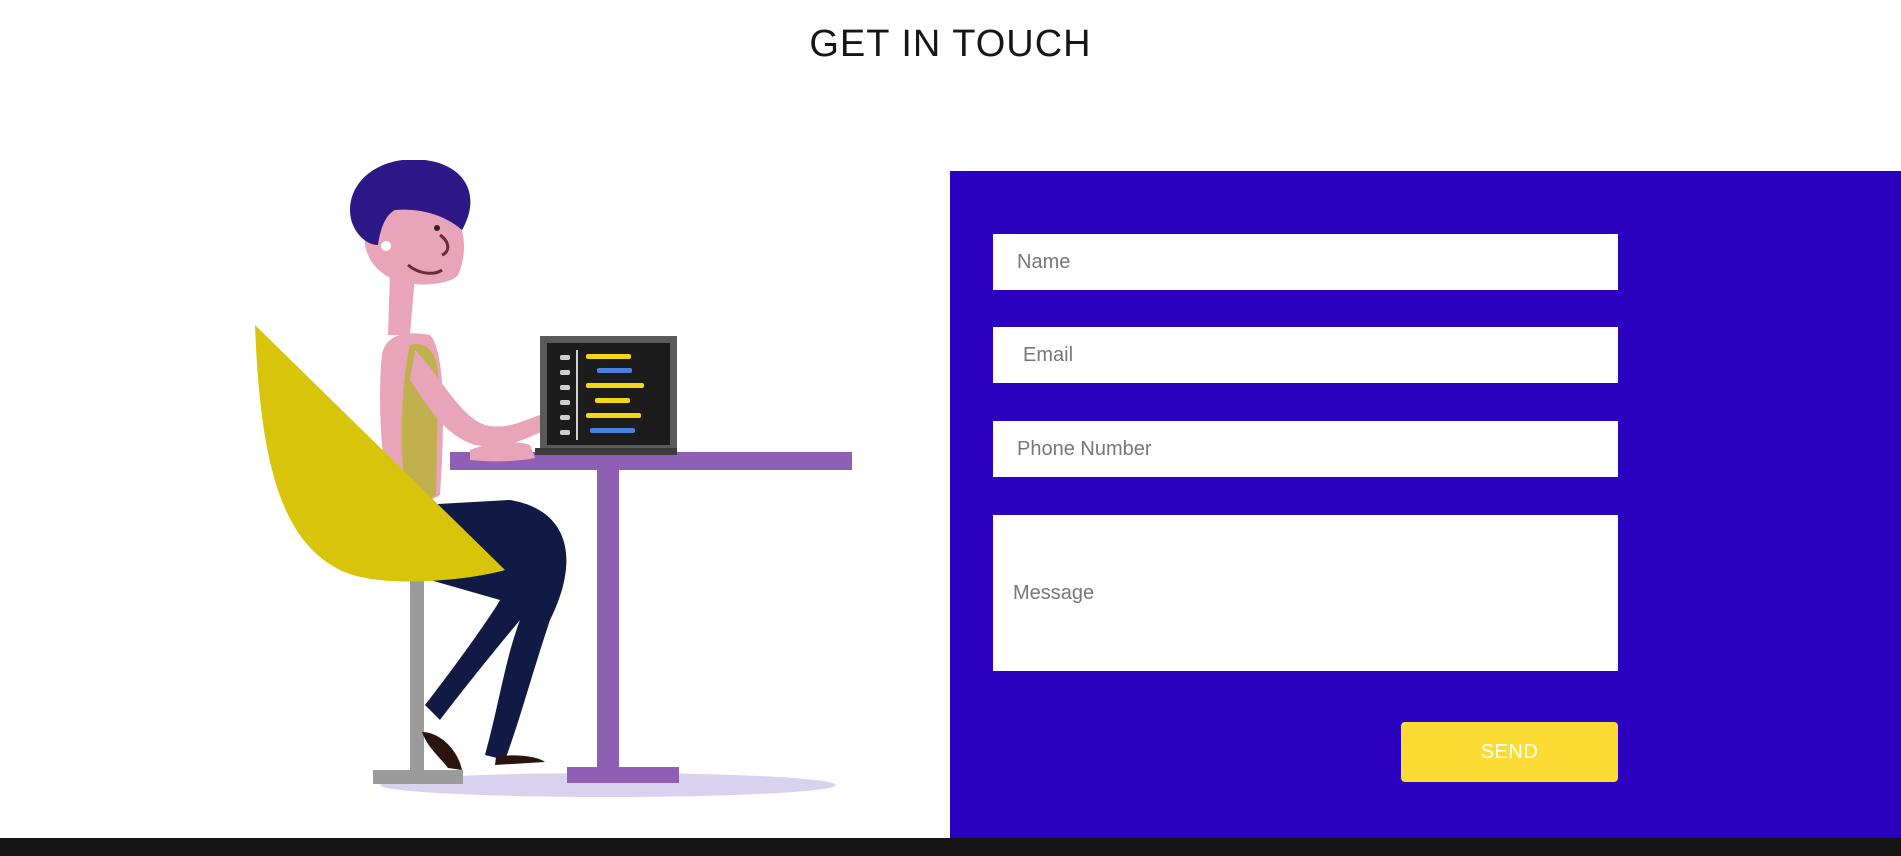 This screenshot has width=1901, height=856. I want to click on phone-input, so click(1305, 449).